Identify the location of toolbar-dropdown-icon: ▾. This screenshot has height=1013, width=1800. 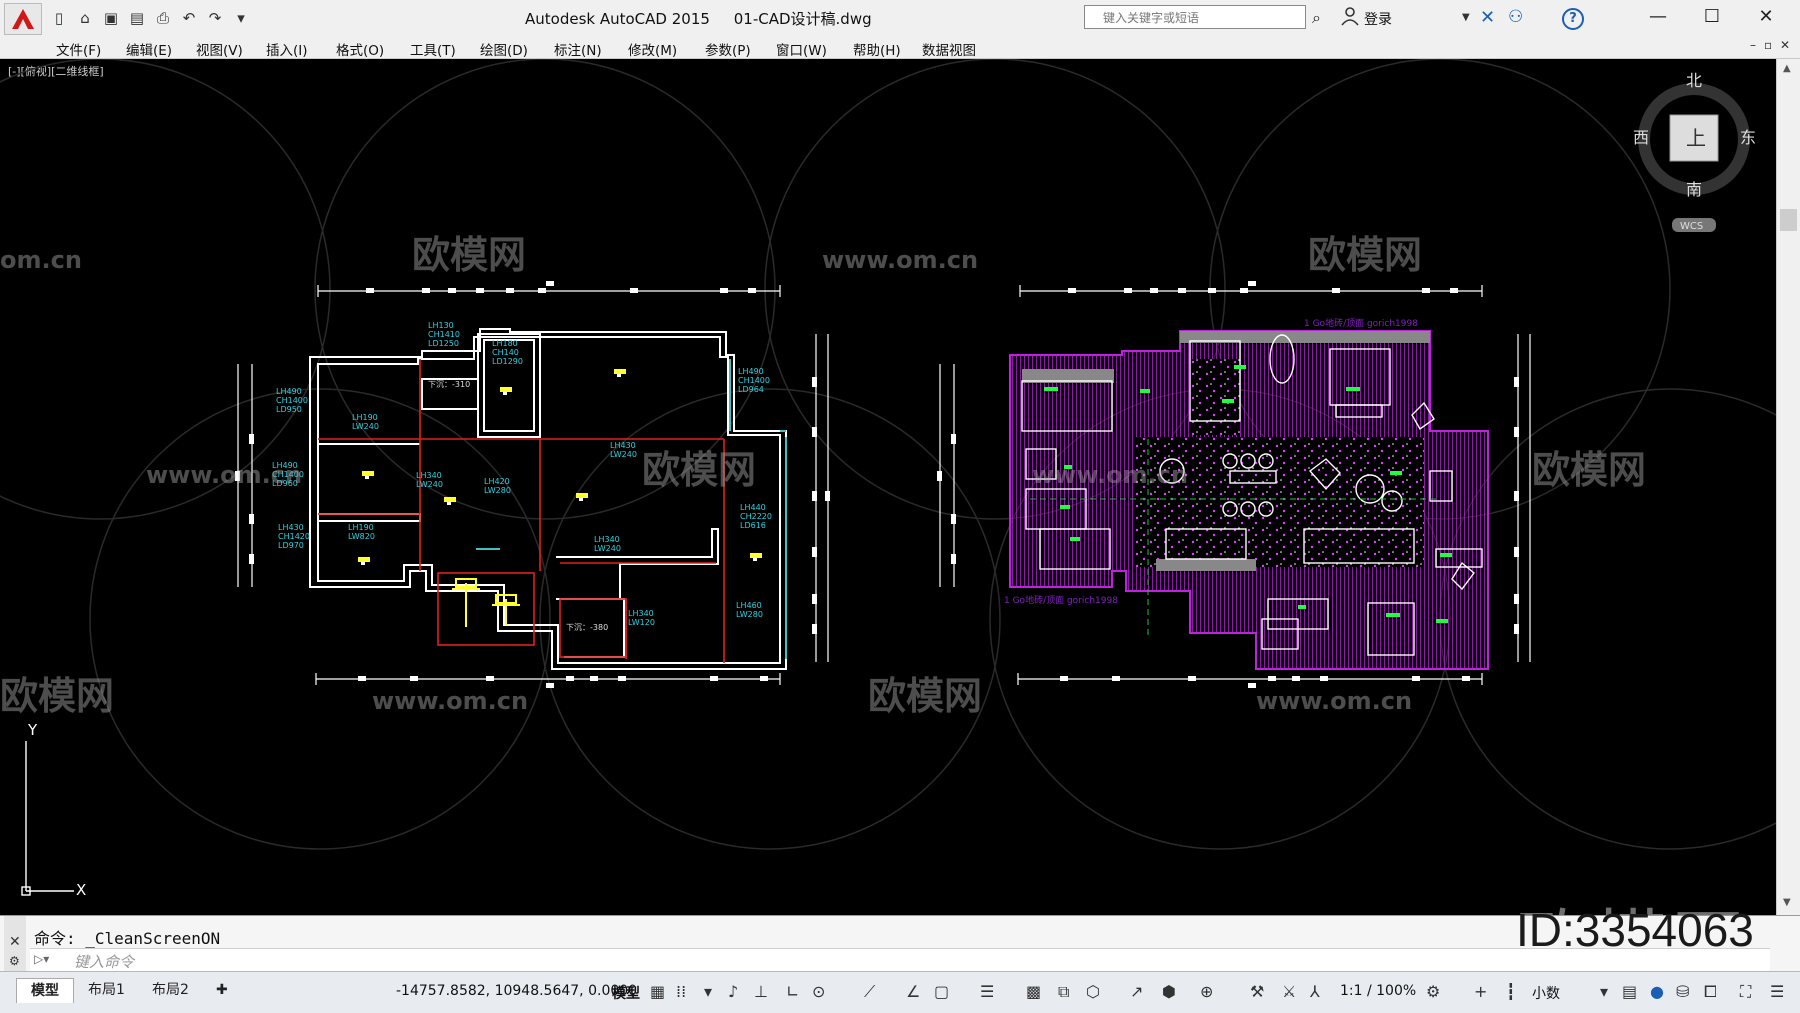
(241, 18).